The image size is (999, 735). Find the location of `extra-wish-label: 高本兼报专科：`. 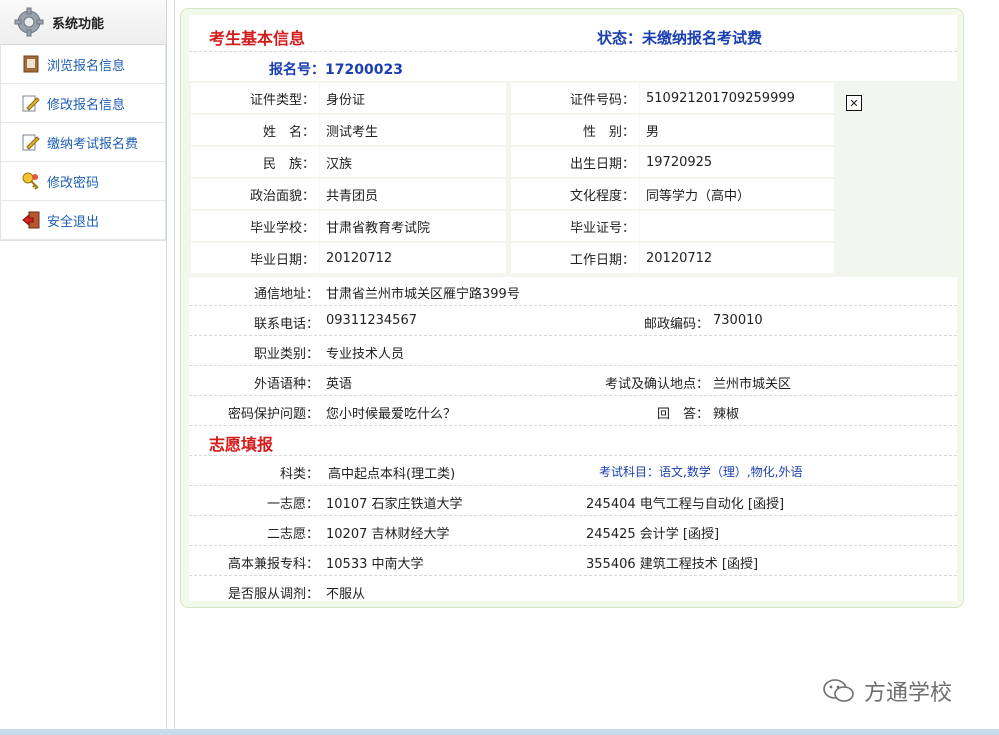

extra-wish-label: 高本兼报专科： is located at coordinates (273, 564).